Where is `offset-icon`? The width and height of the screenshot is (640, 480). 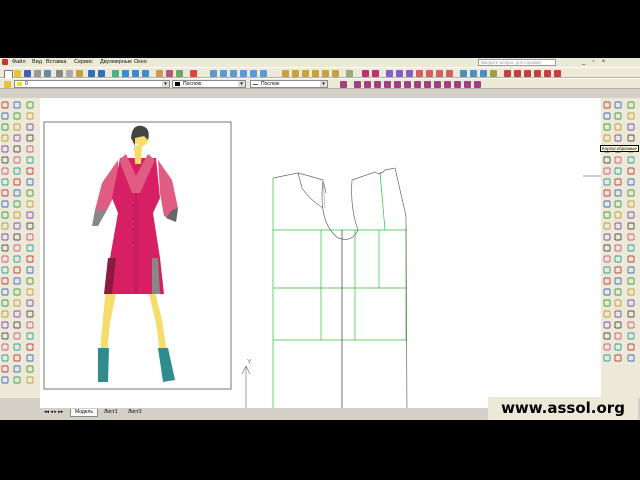 offset-icon is located at coordinates (399, 73).